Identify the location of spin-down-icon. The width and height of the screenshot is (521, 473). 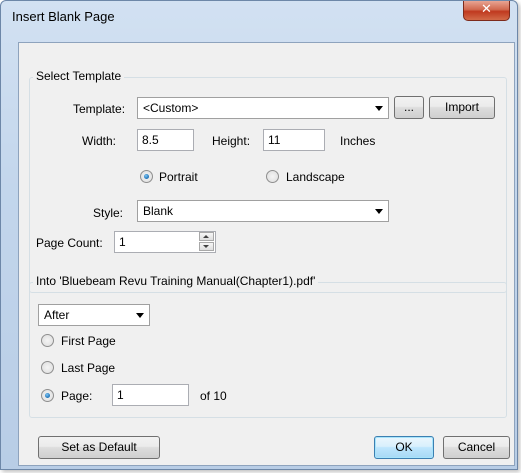
(206, 246).